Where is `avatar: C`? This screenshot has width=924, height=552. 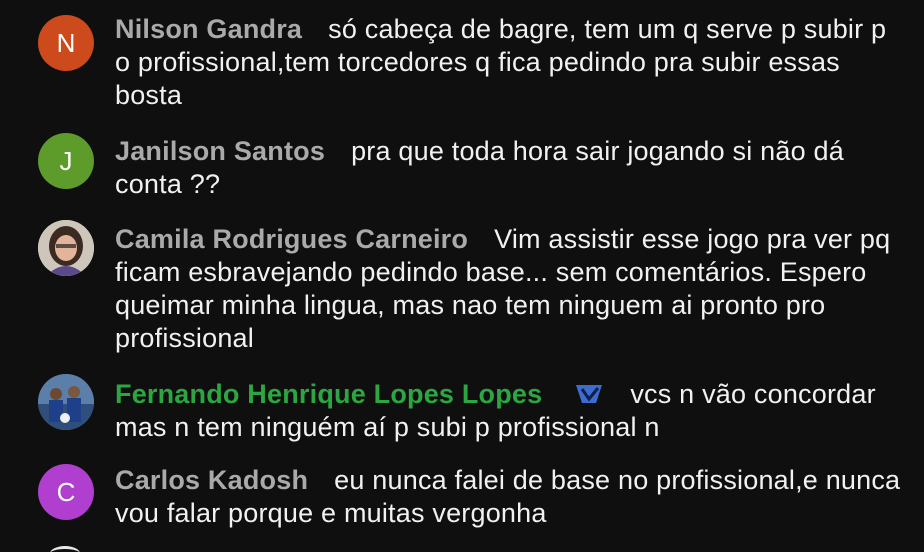
avatar: C is located at coordinates (66, 492).